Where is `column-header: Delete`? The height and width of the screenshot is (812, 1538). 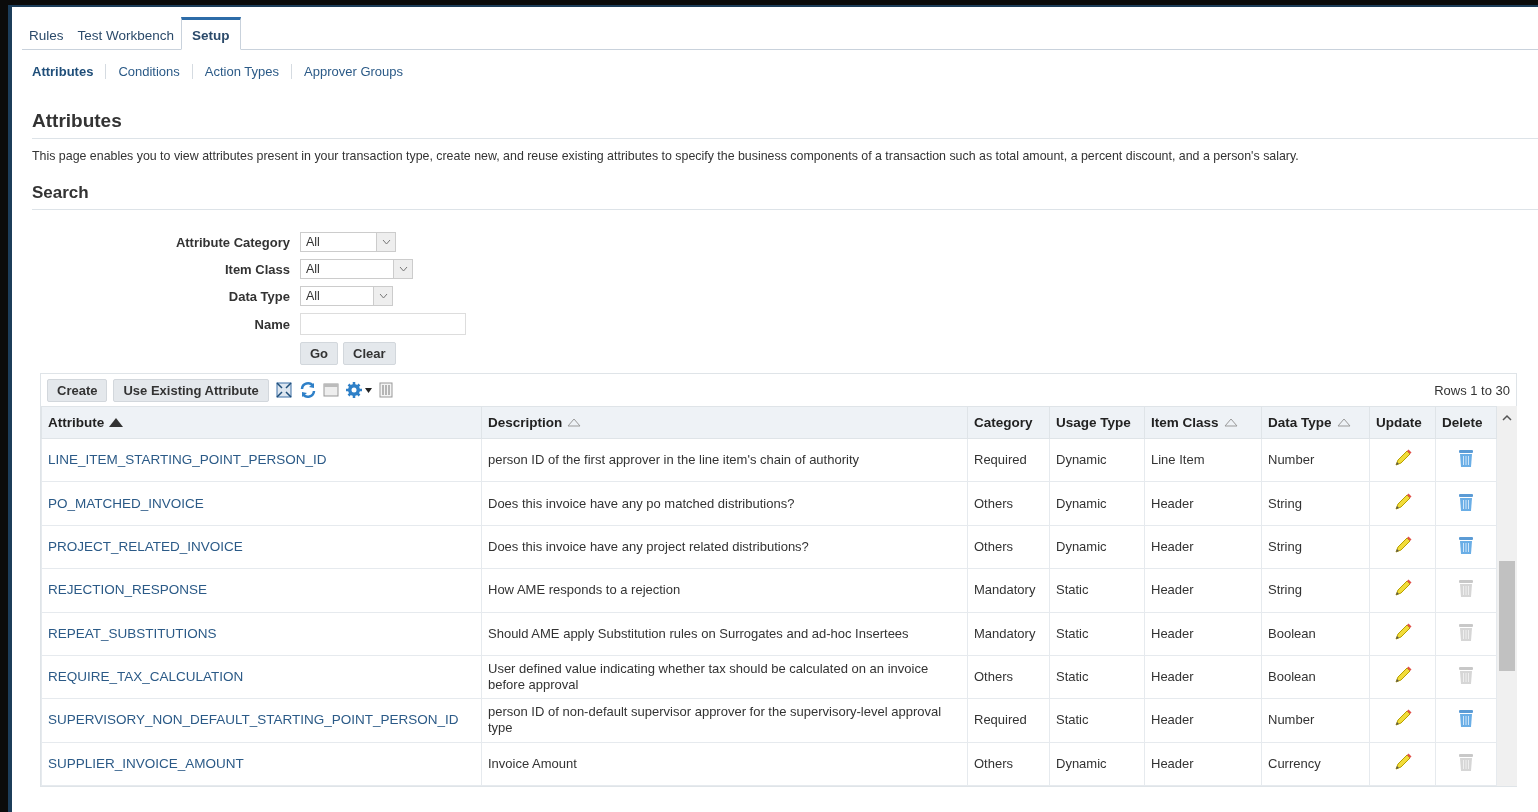
column-header: Delete is located at coordinates (1466, 422).